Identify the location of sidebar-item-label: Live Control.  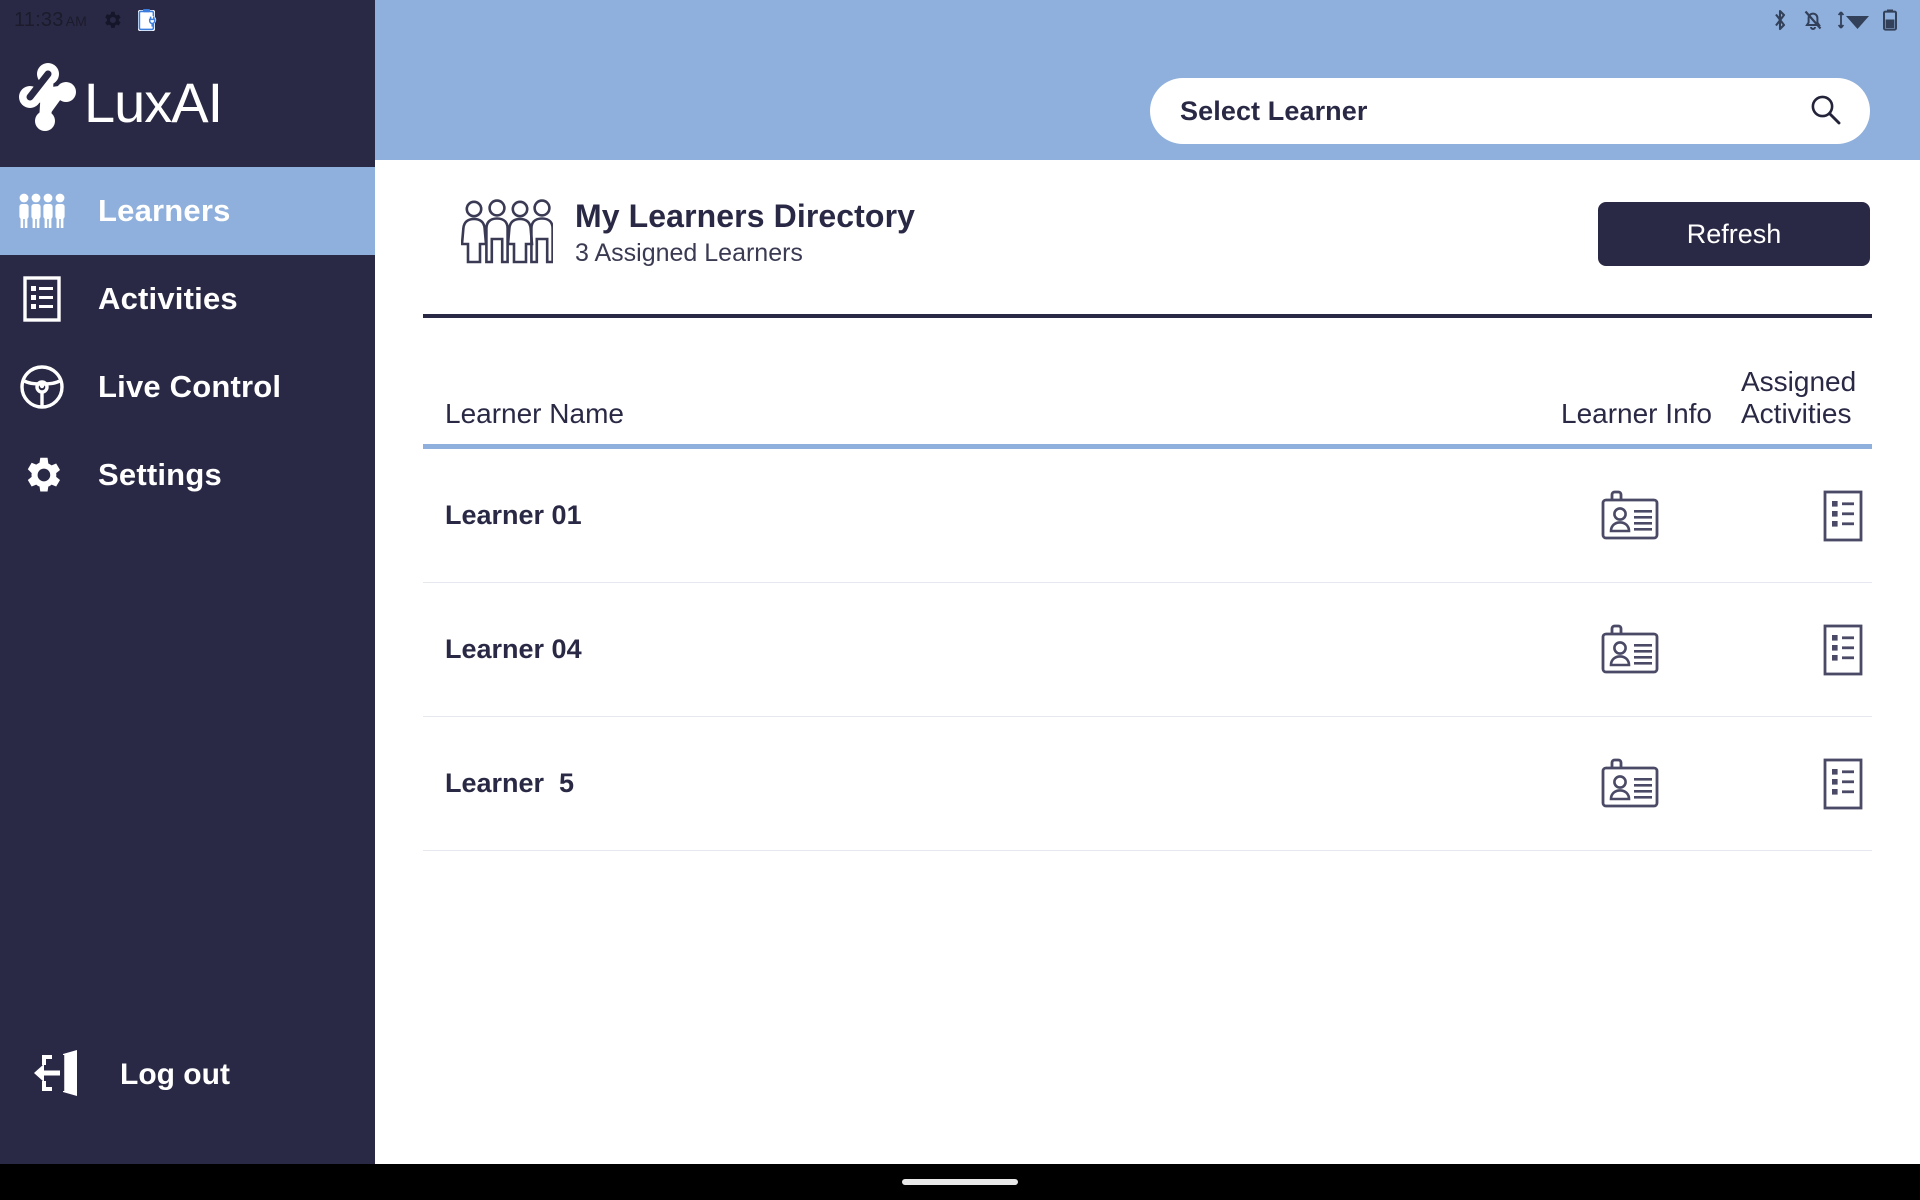
(190, 386).